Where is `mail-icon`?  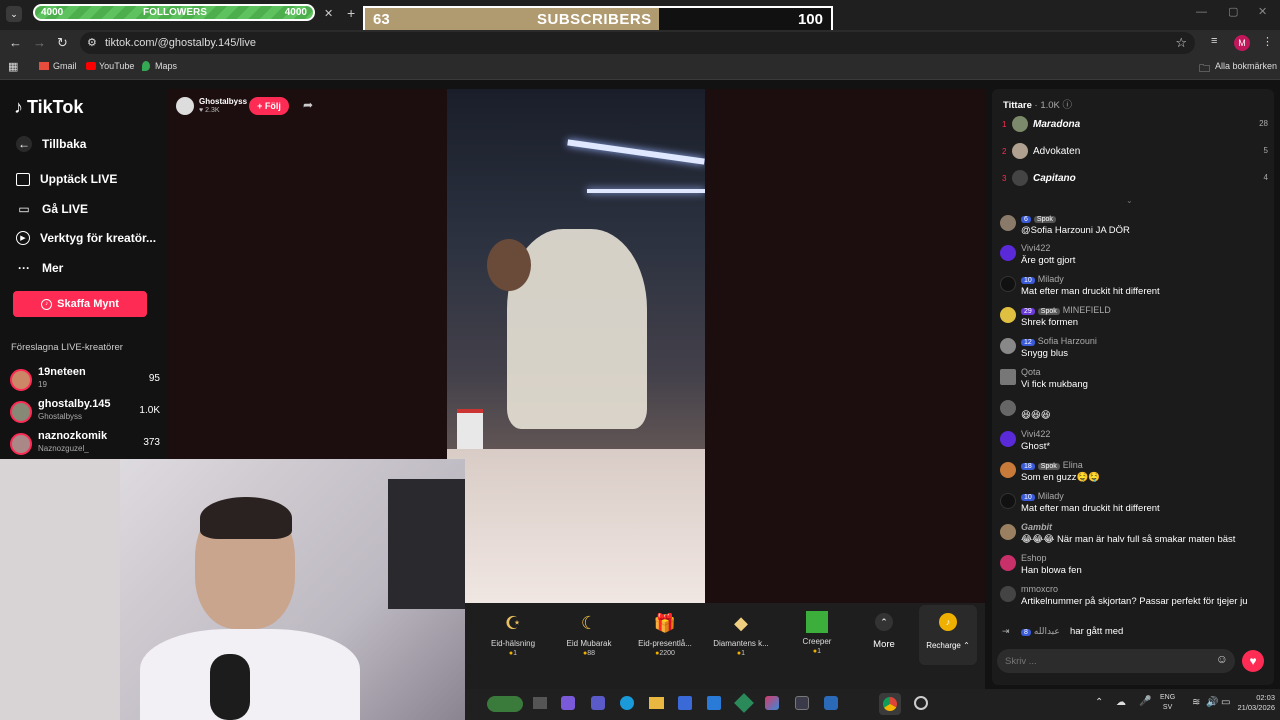 mail-icon is located at coordinates (714, 703).